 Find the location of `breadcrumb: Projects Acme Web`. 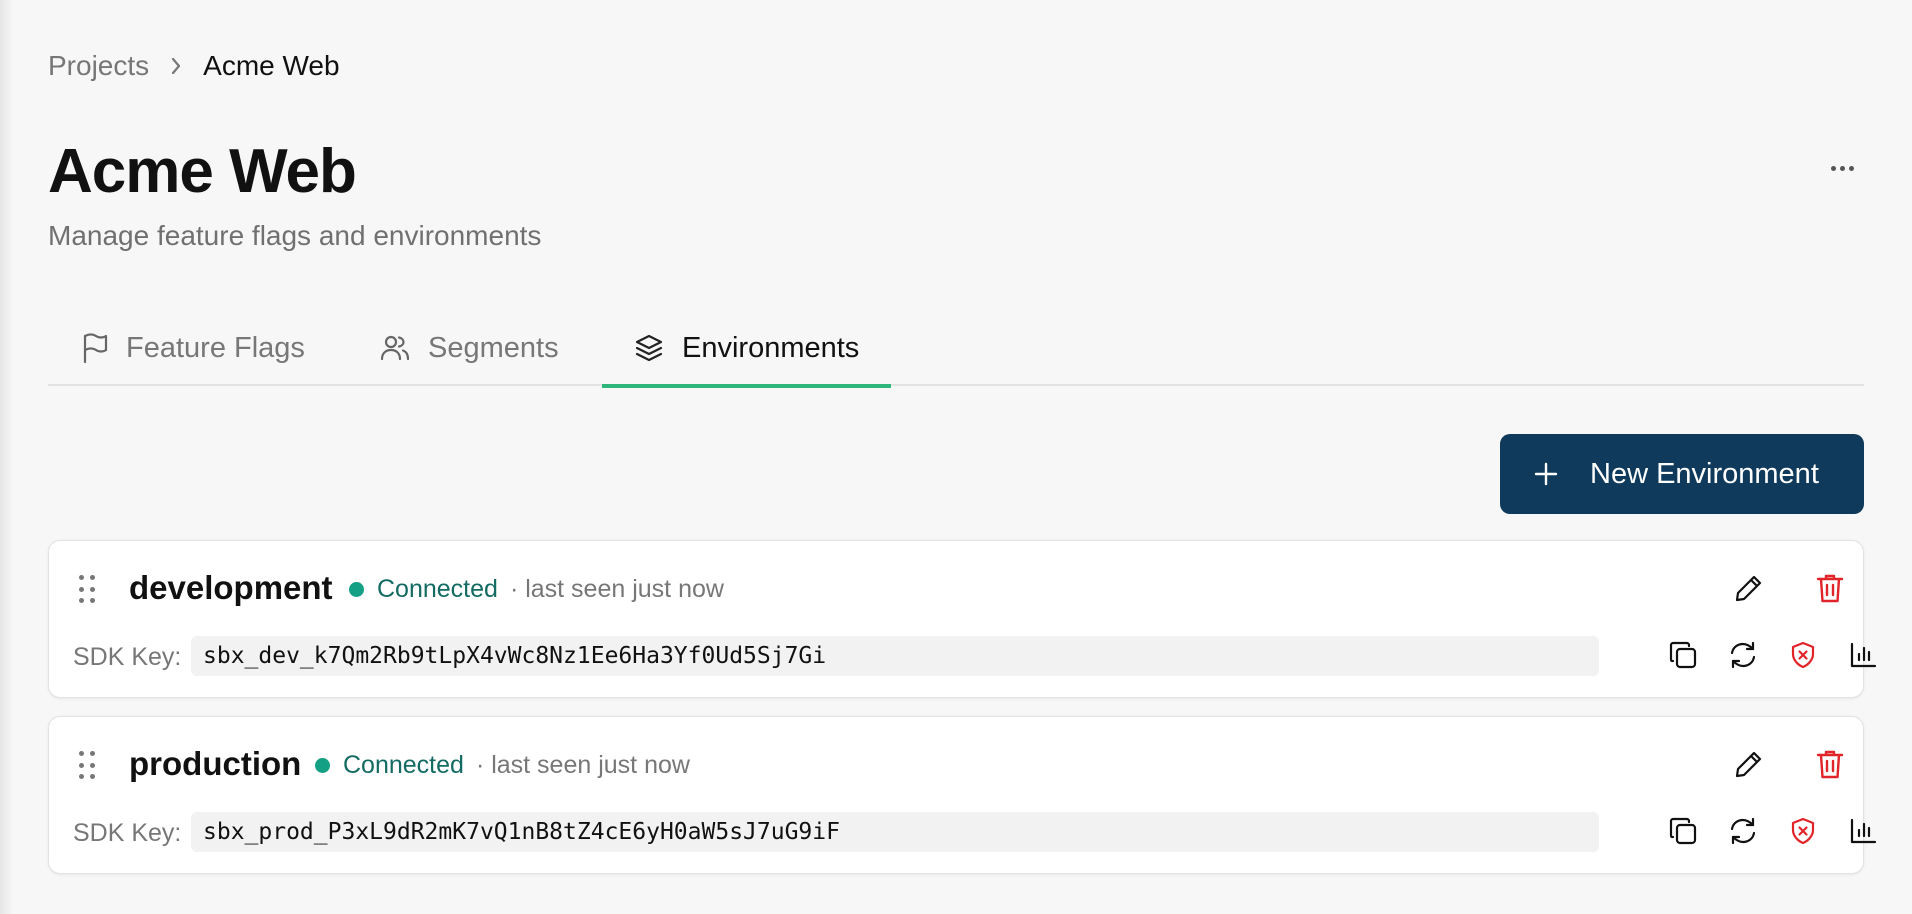

breadcrumb: Projects Acme Web is located at coordinates (194, 66).